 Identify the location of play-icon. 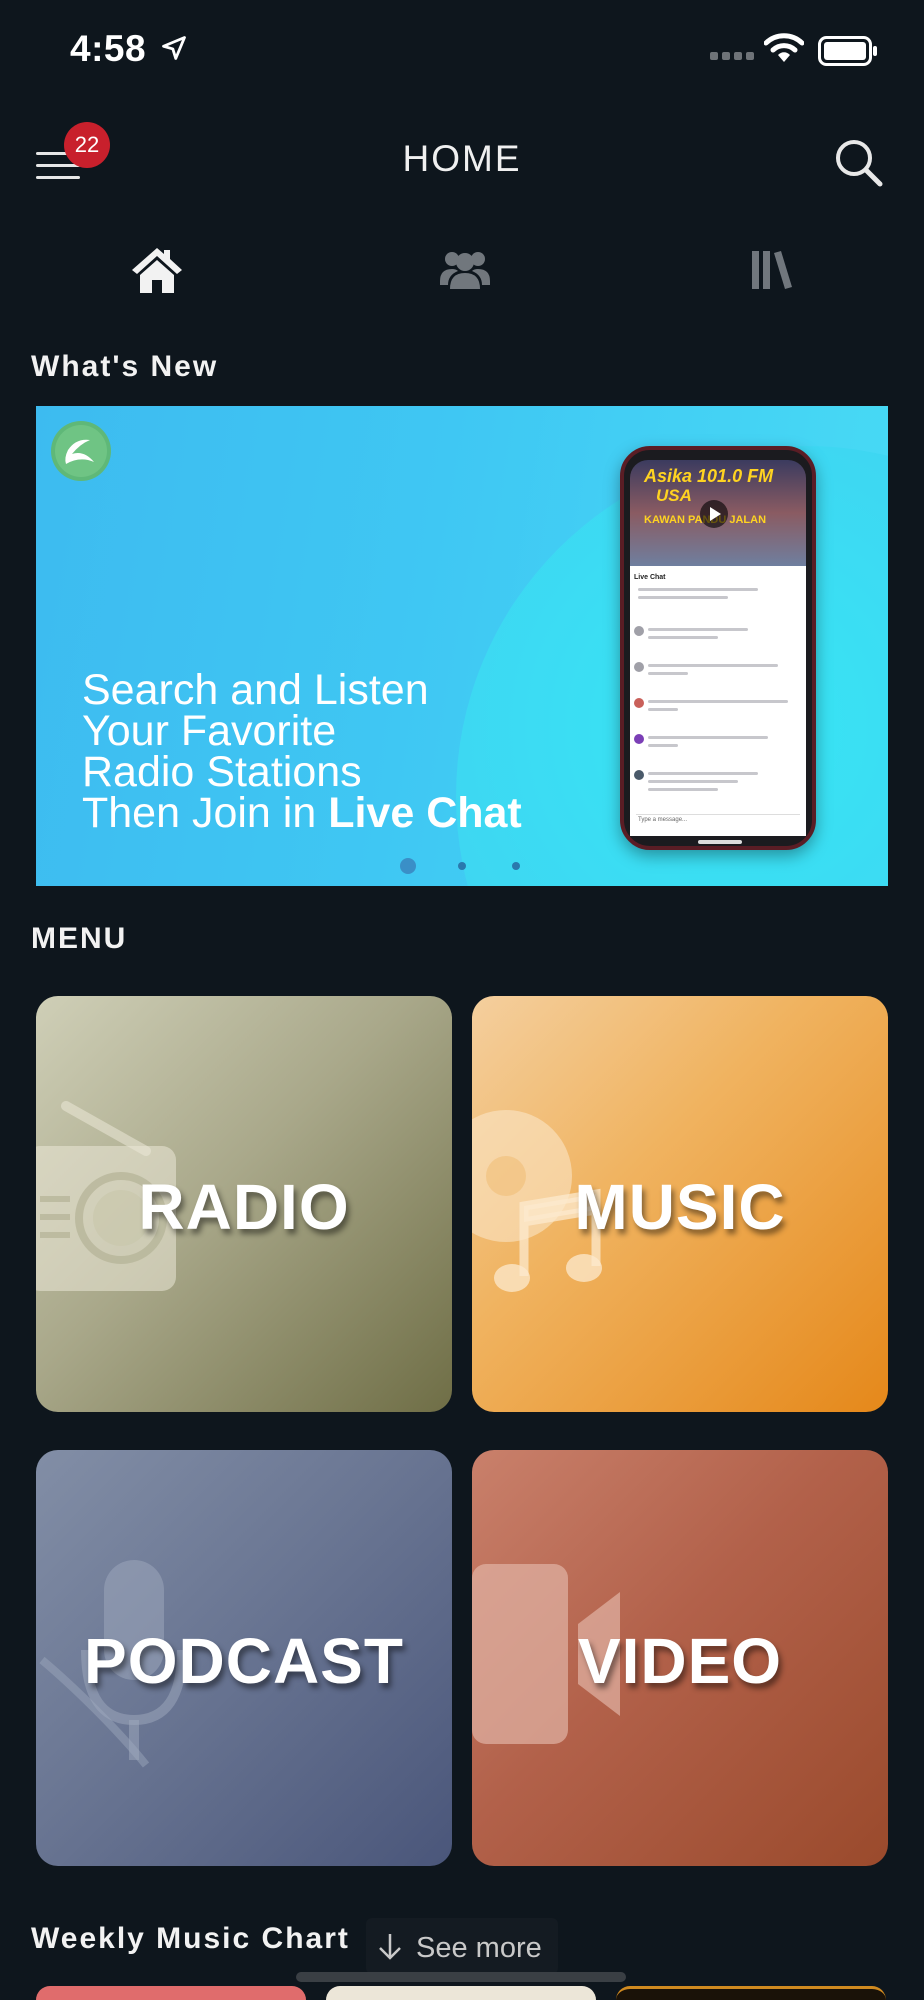
(714, 514).